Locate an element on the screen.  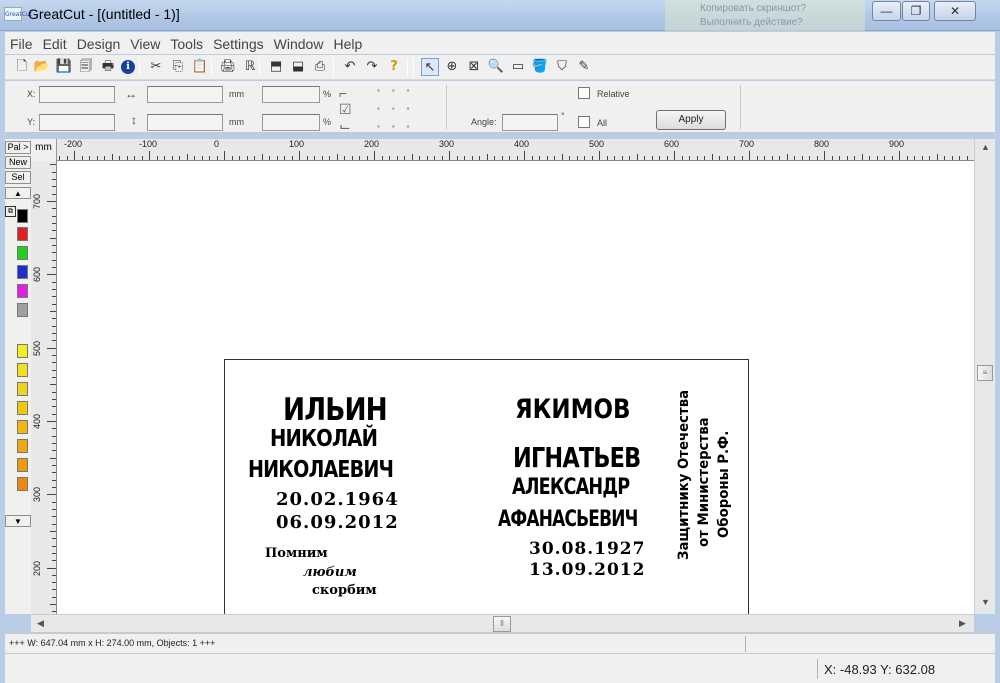
menu-edit: Edit is located at coordinates (55, 42).